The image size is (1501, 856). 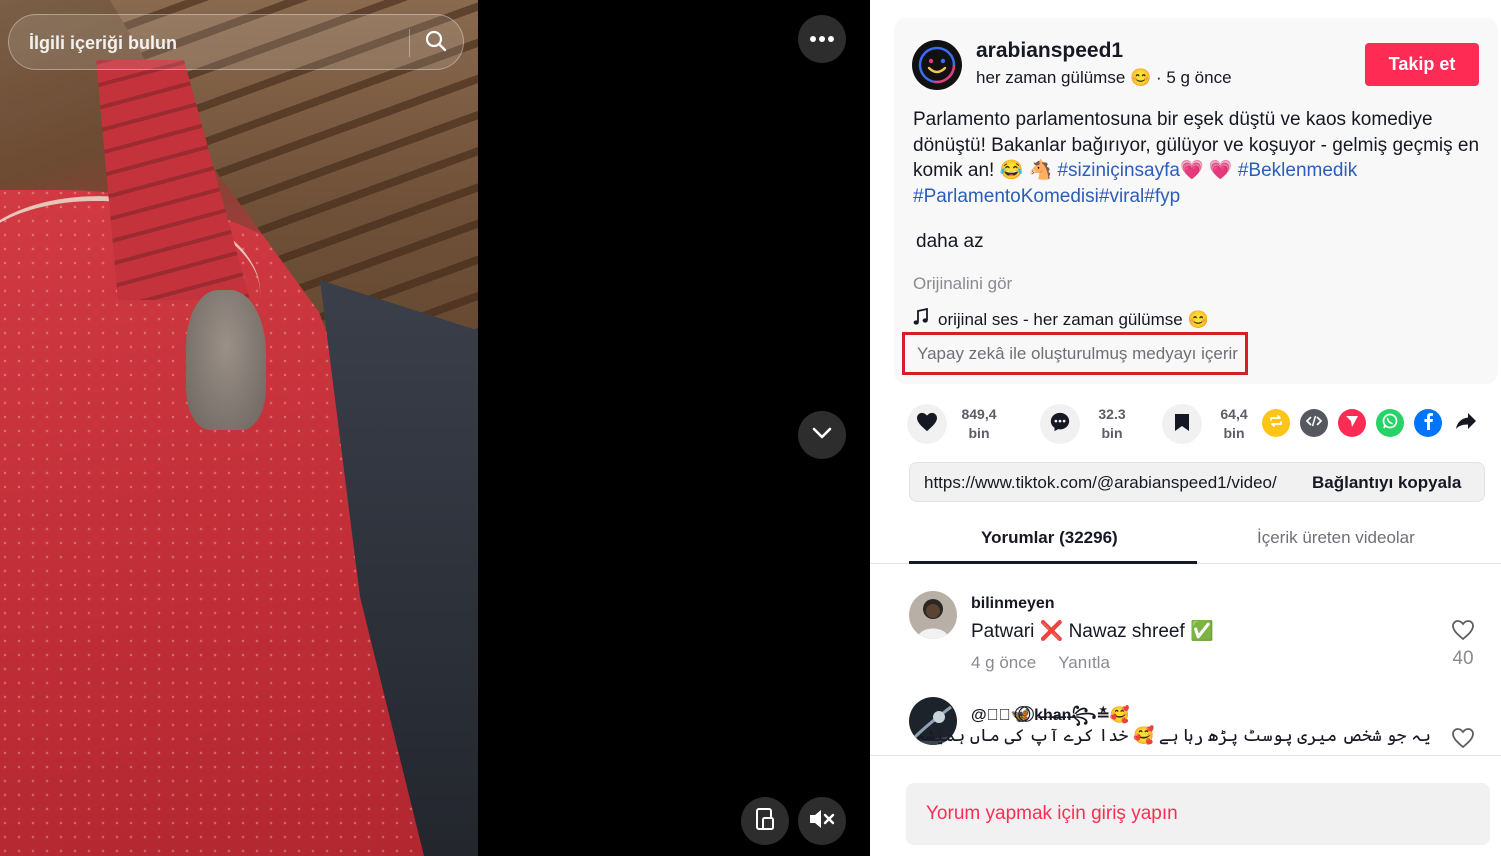 I want to click on share-arrow-icon, so click(x=1466, y=423).